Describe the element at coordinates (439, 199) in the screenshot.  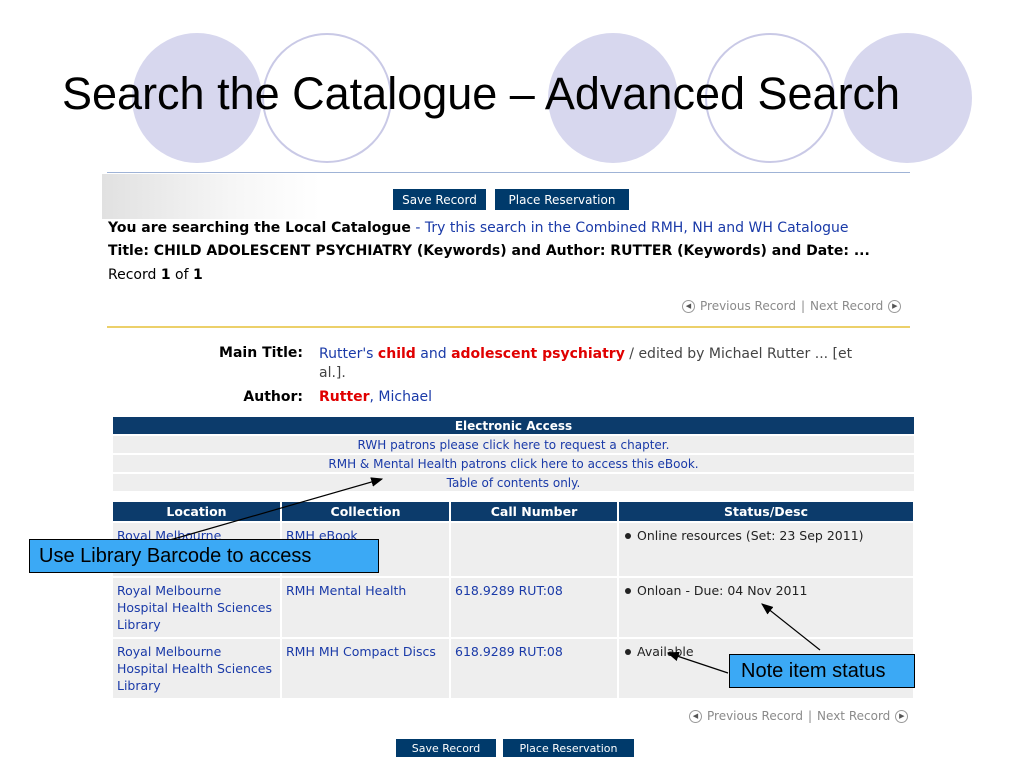
I see `save-record-button: Save Record` at that location.